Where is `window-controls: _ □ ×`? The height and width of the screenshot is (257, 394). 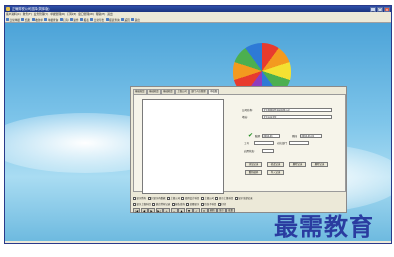 window-controls: _ □ × is located at coordinates (380, 9).